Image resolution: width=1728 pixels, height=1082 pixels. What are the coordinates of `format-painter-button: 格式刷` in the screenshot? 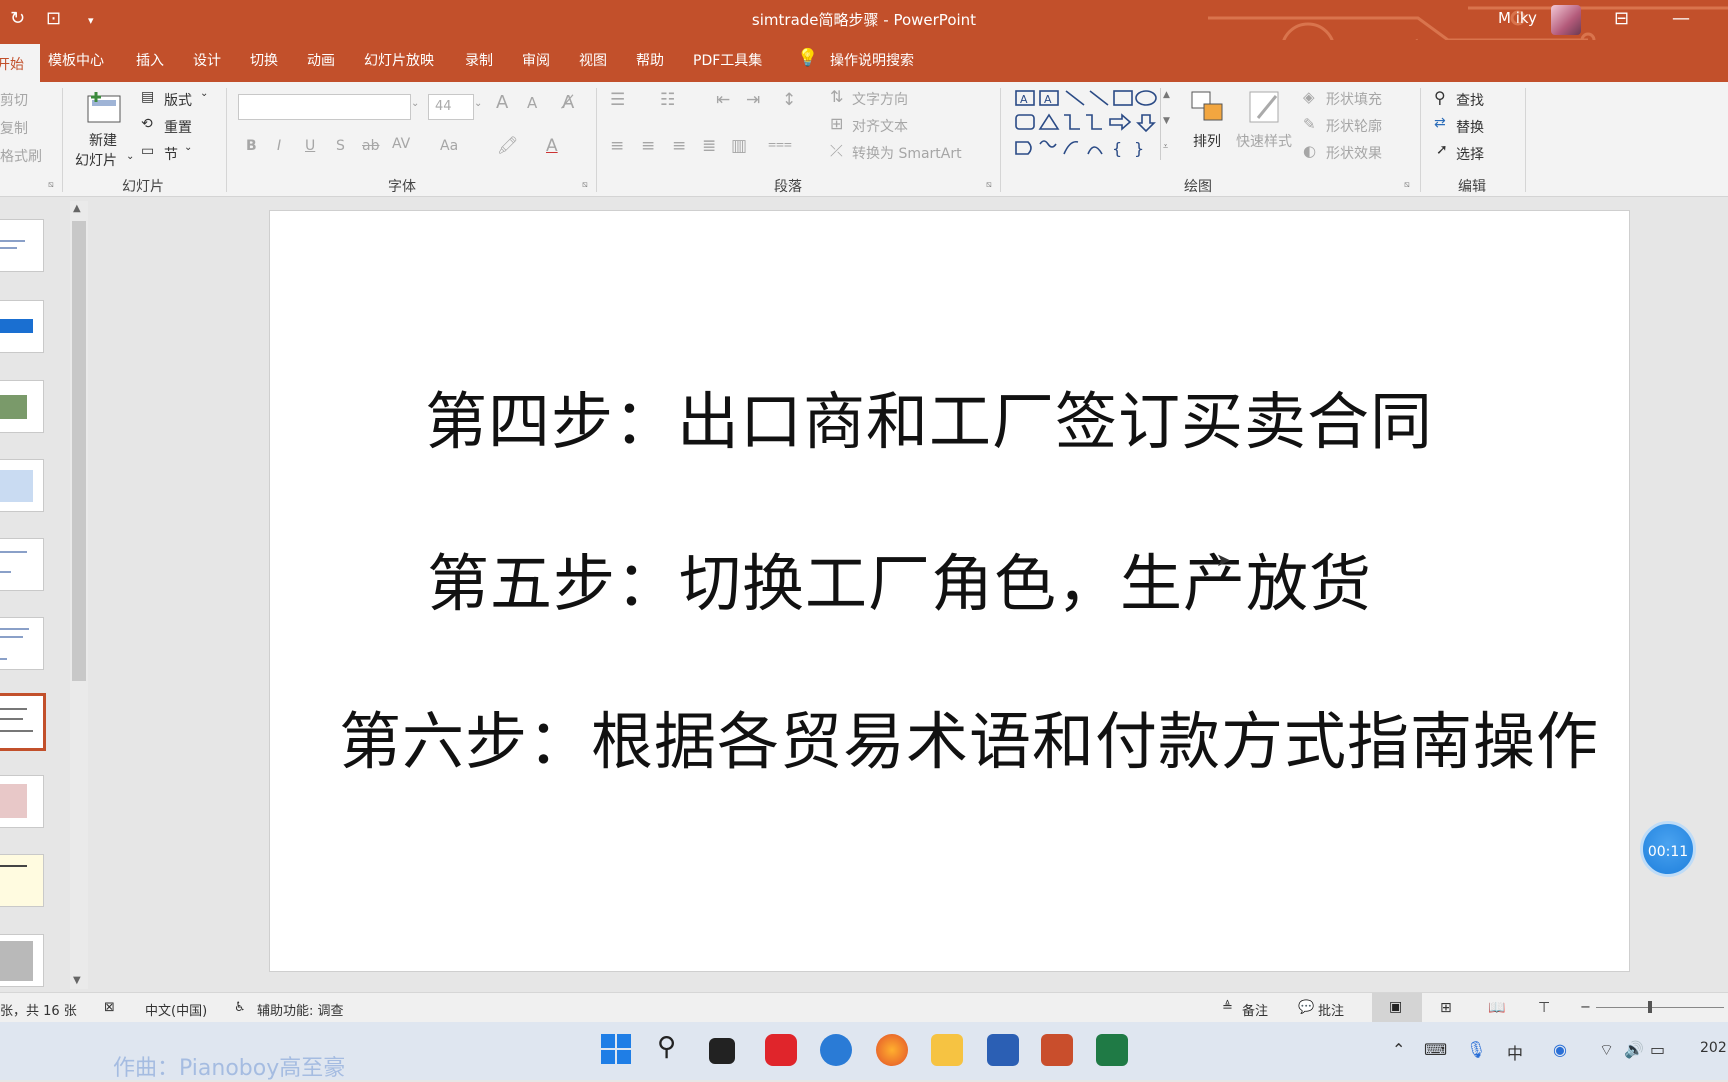 It's located at (21, 156).